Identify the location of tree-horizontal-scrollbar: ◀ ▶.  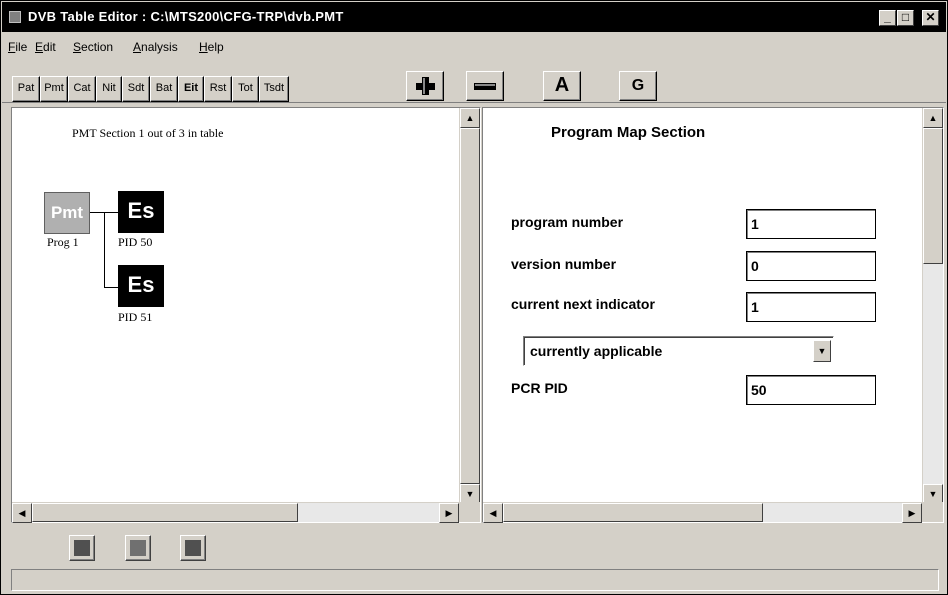
(235, 512).